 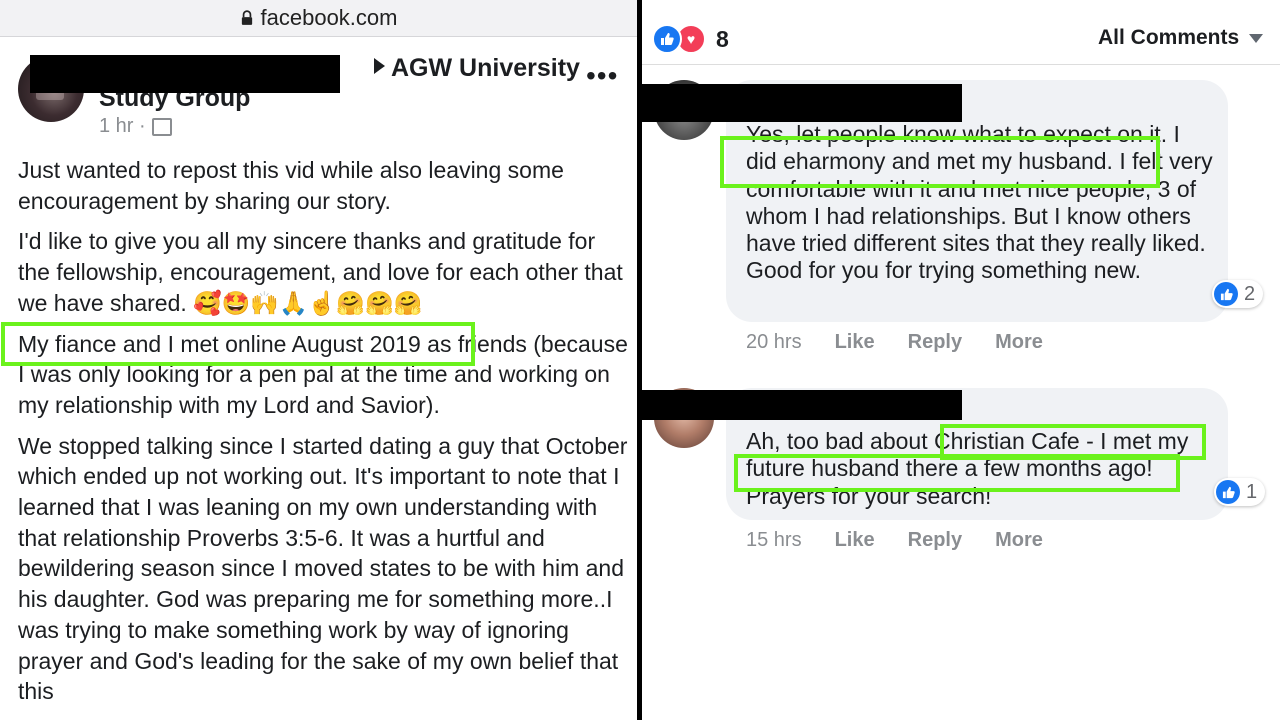 What do you see at coordinates (1250, 293) in the screenshot?
I see `comment-reaction-count: 2` at bounding box center [1250, 293].